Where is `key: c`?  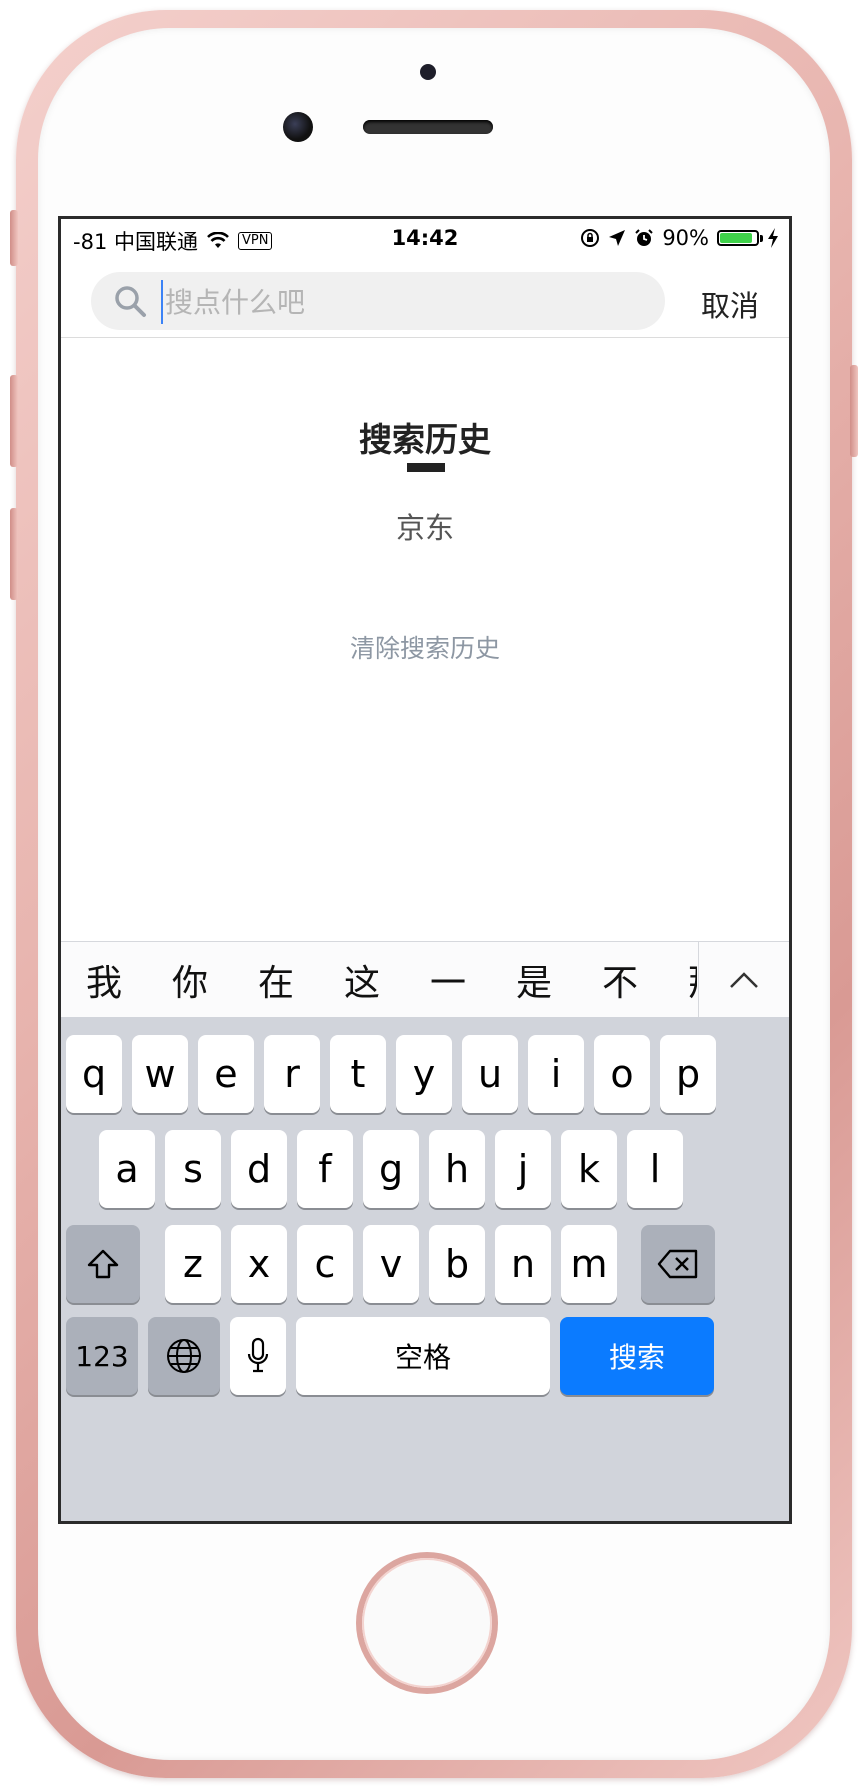
key: c is located at coordinates (325, 1264).